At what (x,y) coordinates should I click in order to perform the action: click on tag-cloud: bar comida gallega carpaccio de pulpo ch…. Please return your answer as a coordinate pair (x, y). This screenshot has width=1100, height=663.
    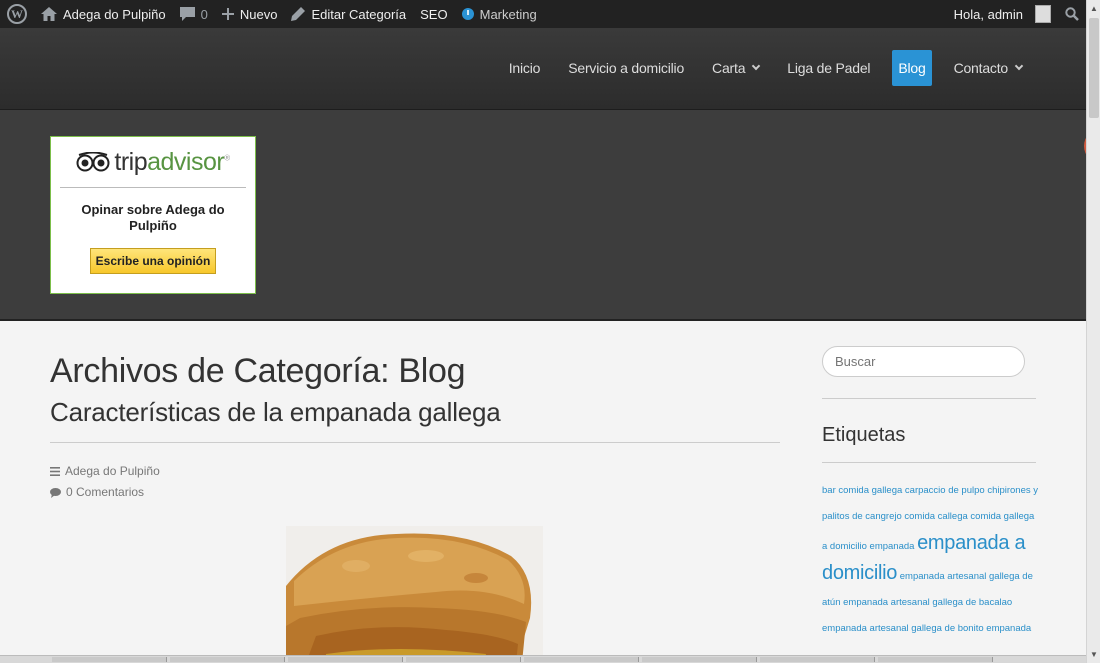
    Looking at the image, I should click on (931, 560).